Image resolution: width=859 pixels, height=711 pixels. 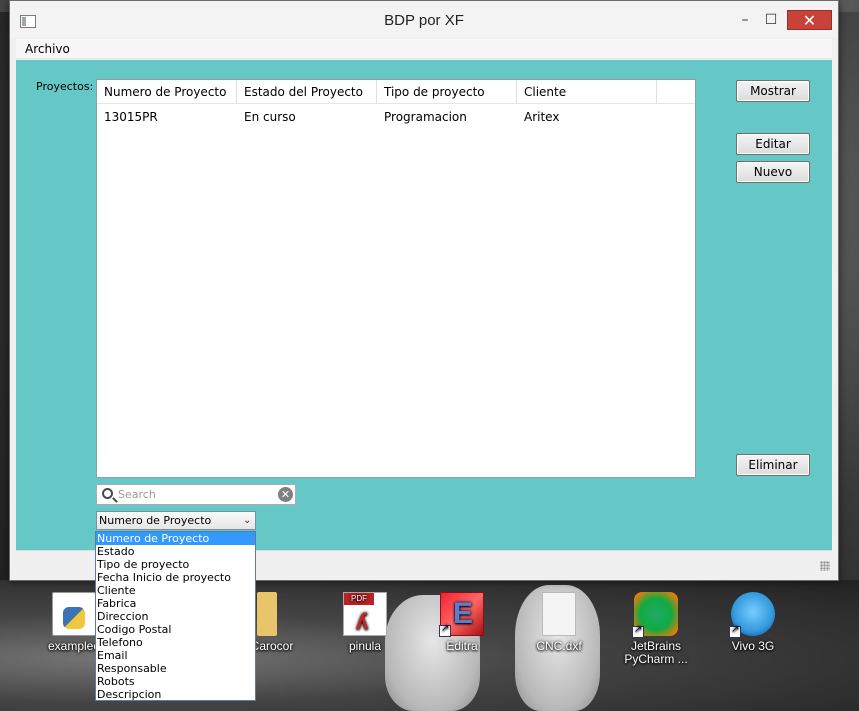 I want to click on column-header-numero: Numero de Proyecto, so click(x=167, y=92).